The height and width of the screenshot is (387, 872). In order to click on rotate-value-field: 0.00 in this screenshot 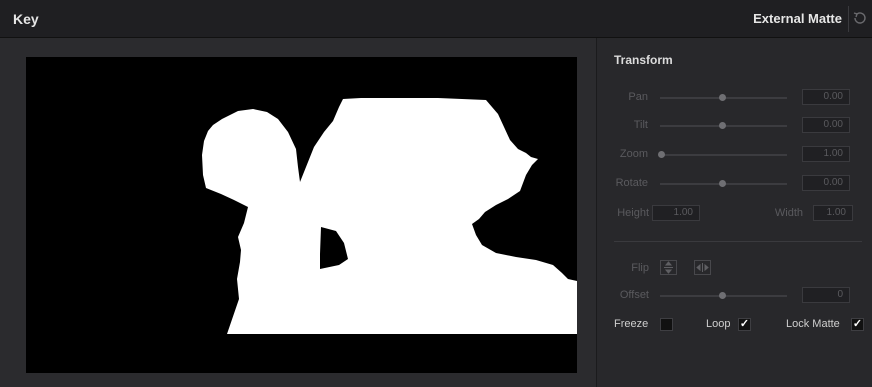, I will do `click(826, 183)`.